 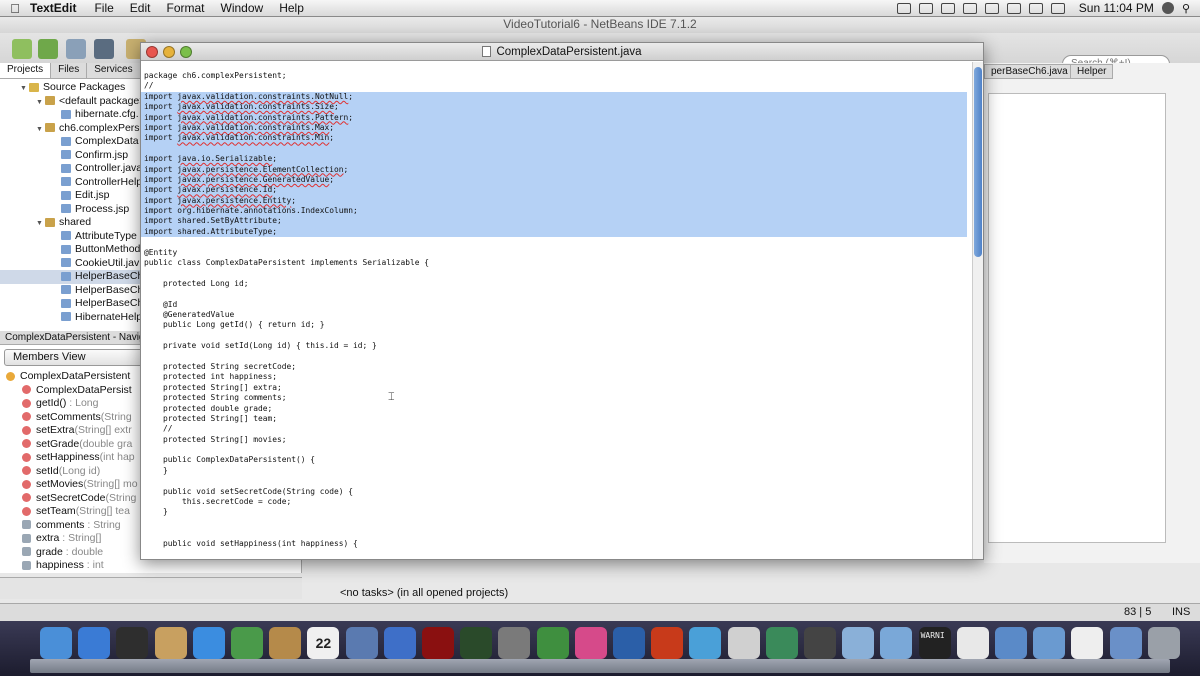 I want to click on timemachine-icon, so click(x=476, y=643).